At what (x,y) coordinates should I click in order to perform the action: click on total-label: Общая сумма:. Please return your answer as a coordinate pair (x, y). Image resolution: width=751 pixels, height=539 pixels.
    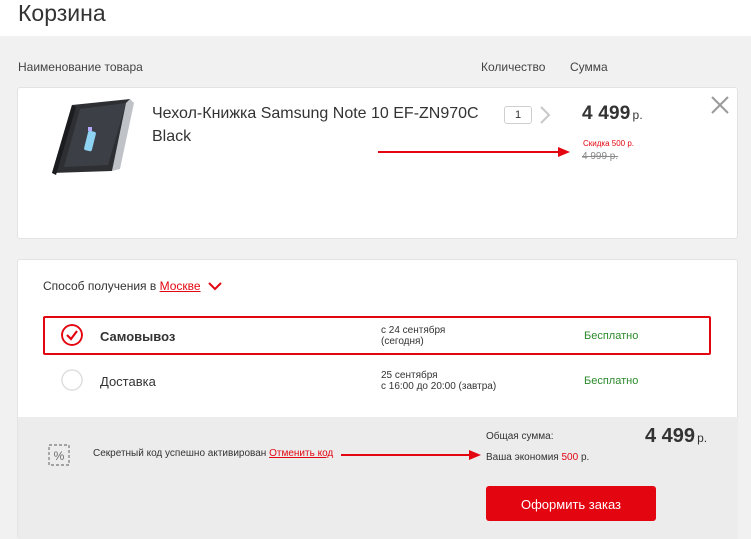
    Looking at the image, I should click on (520, 436).